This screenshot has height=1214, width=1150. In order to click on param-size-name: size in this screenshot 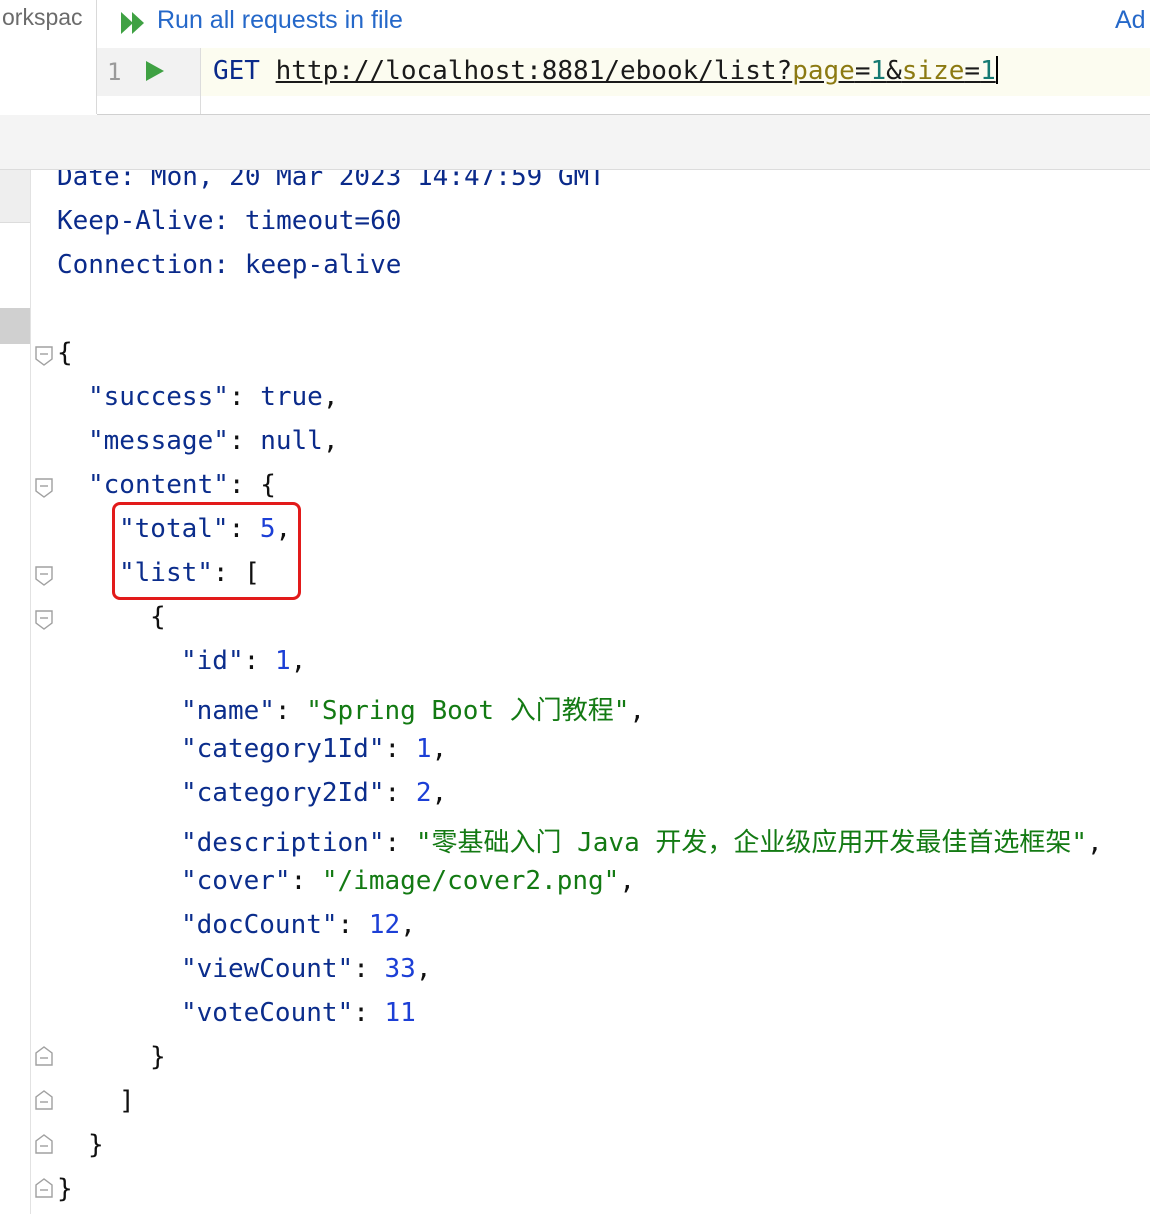, I will do `click(933, 71)`.